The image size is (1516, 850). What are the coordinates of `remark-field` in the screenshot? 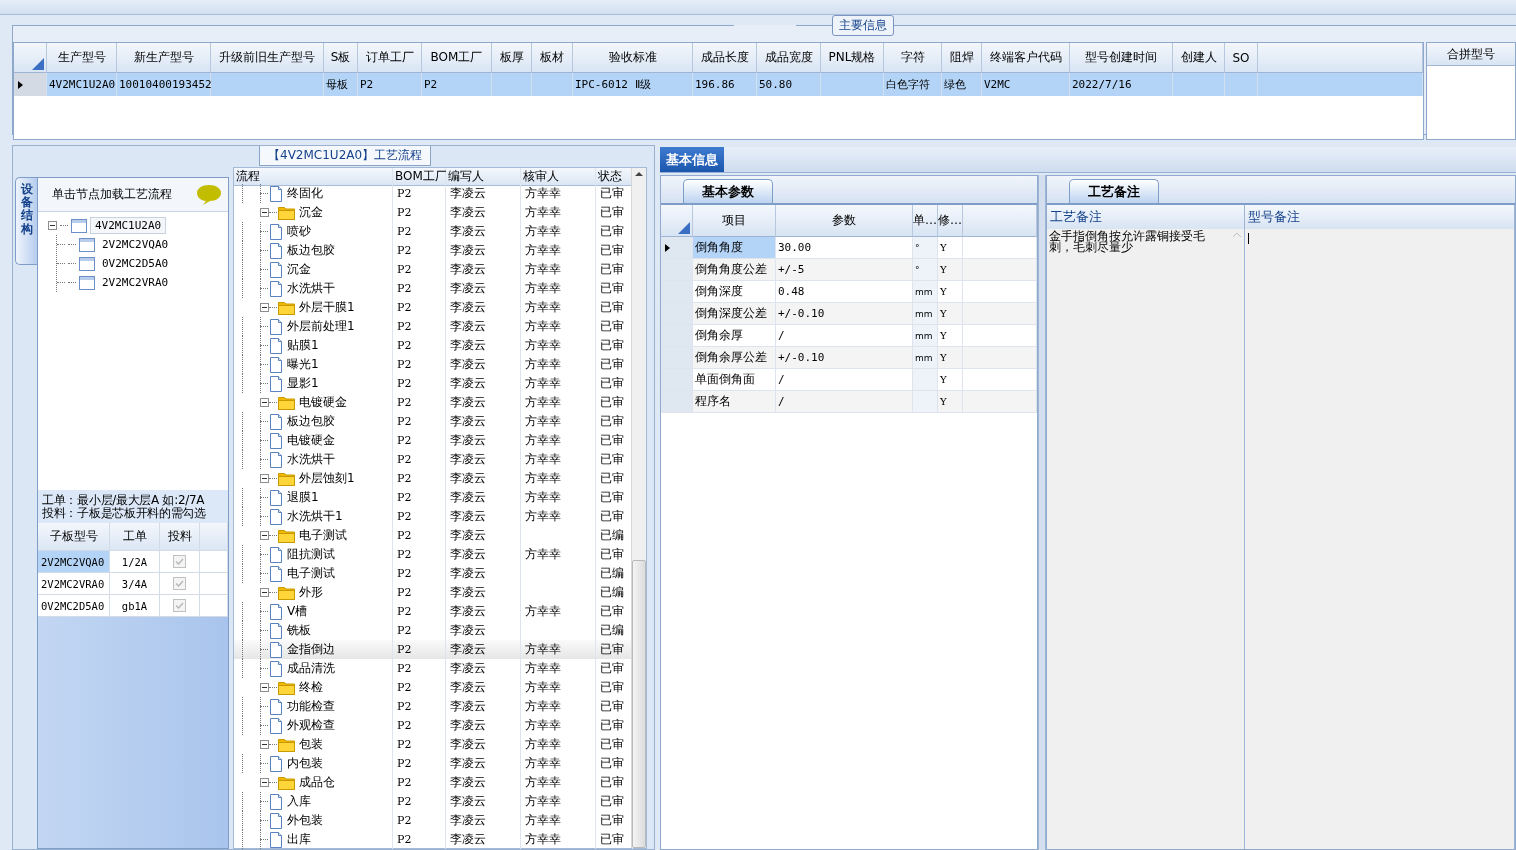 It's located at (1380, 539).